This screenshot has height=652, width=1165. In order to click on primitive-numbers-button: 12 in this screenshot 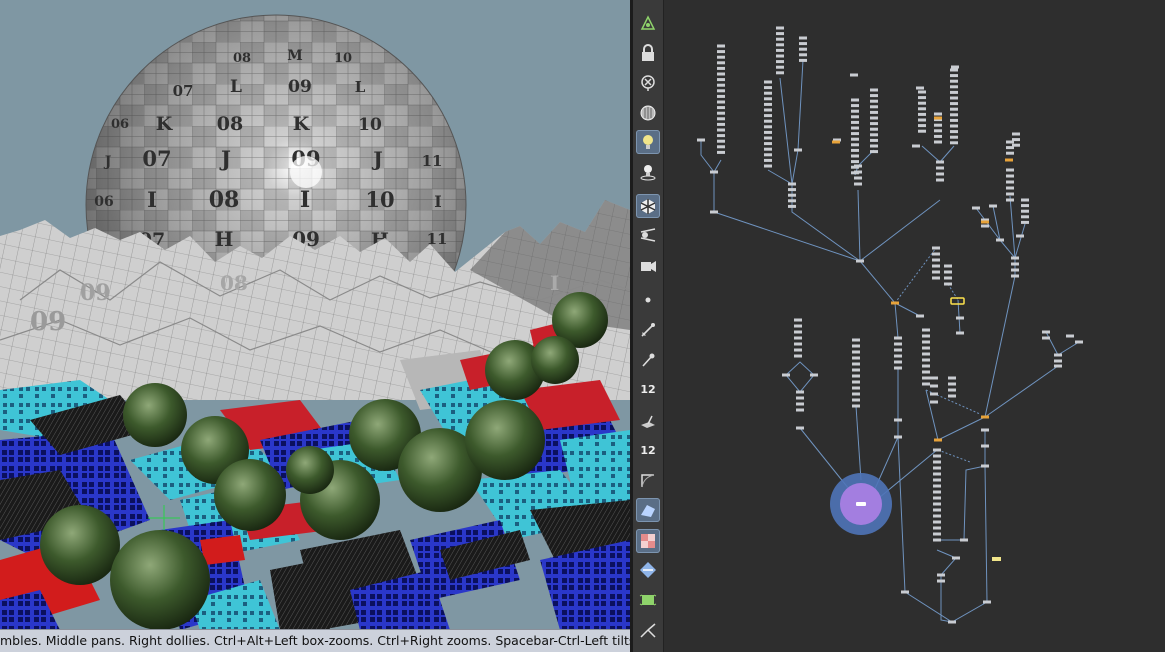, I will do `click(648, 450)`.